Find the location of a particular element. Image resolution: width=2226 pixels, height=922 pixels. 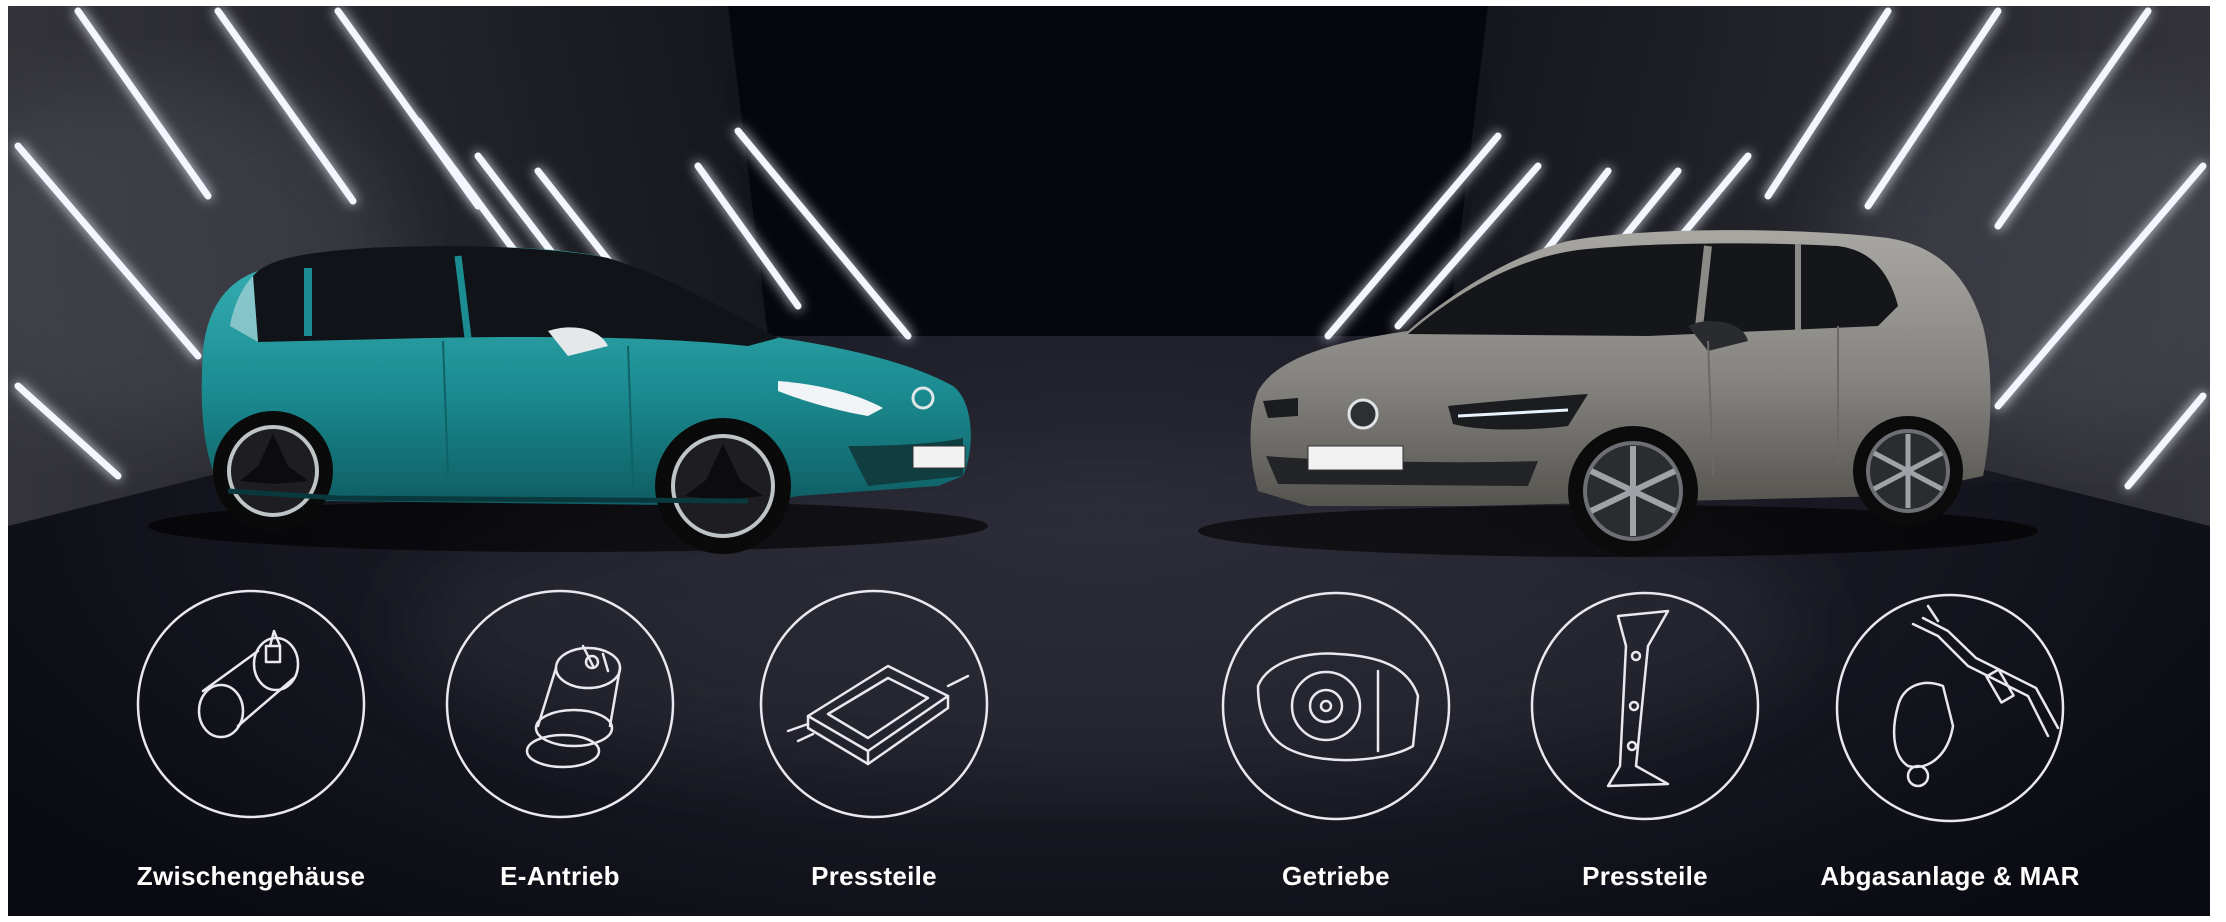

label-e-antrieb: E-Antrieb is located at coordinates (560, 876).